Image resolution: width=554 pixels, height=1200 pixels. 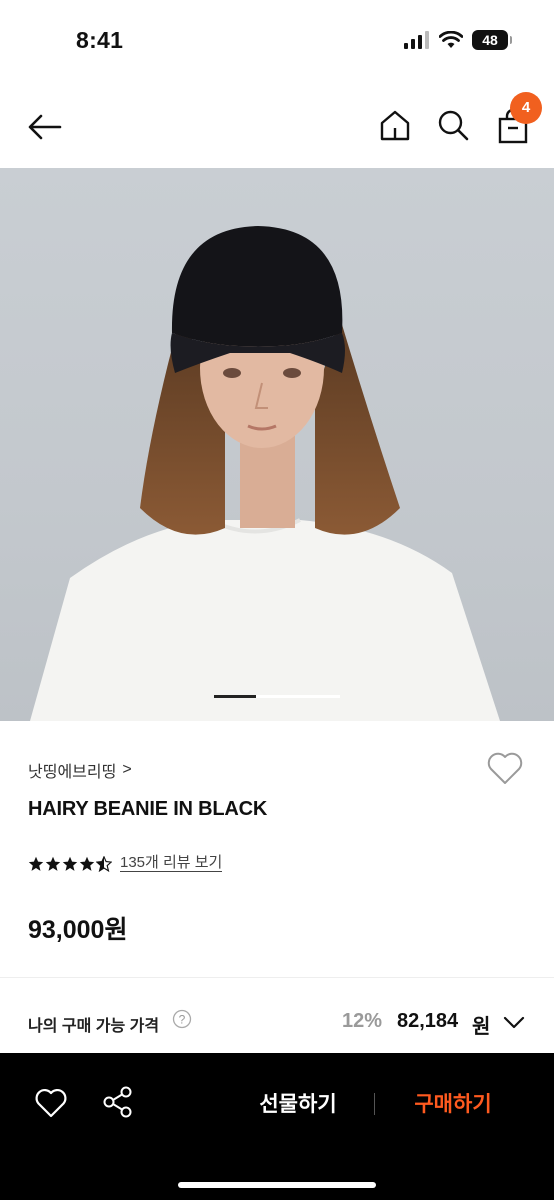 I want to click on wifi-icon, so click(x=451, y=39).